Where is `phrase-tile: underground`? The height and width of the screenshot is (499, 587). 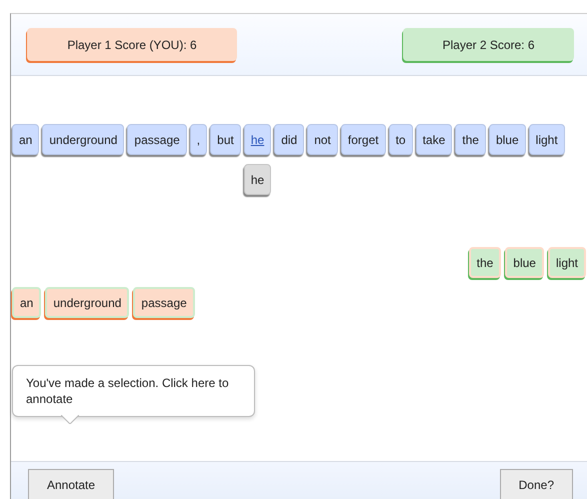
phrase-tile: underground is located at coordinates (87, 302).